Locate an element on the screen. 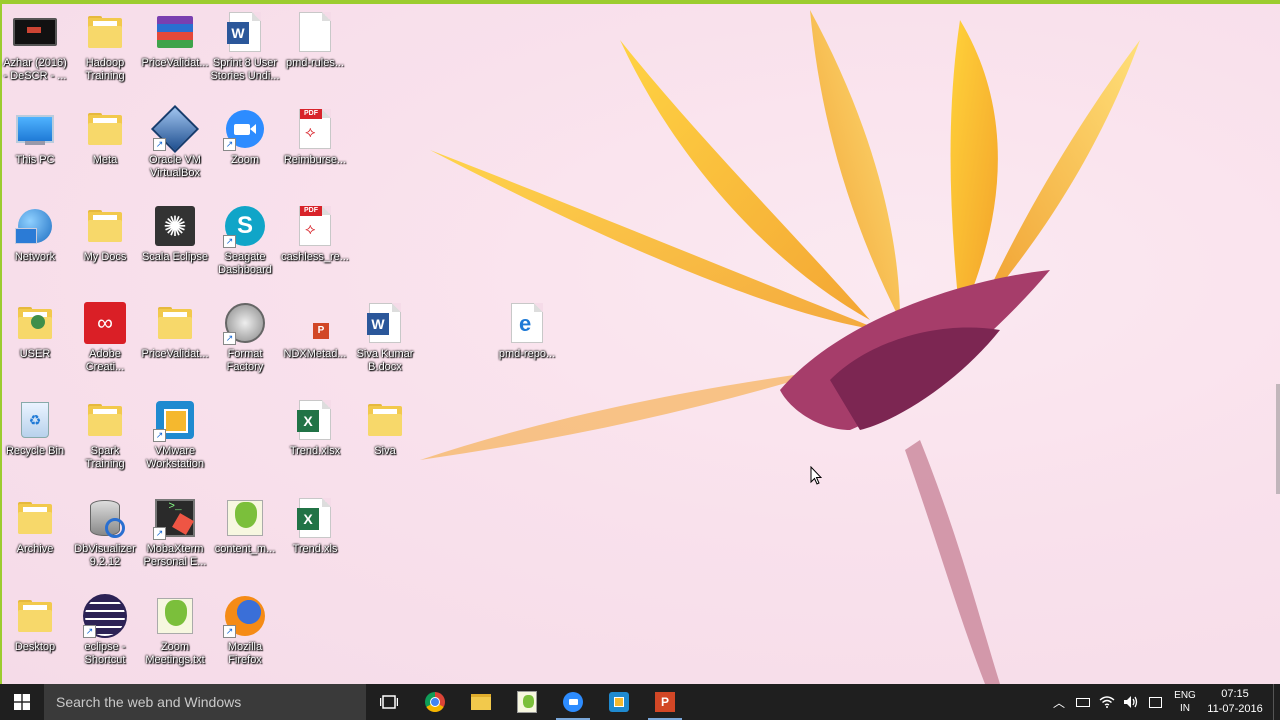 This screenshot has height=720, width=1280. desktop-icon-label: USER is located at coordinates (35, 354).